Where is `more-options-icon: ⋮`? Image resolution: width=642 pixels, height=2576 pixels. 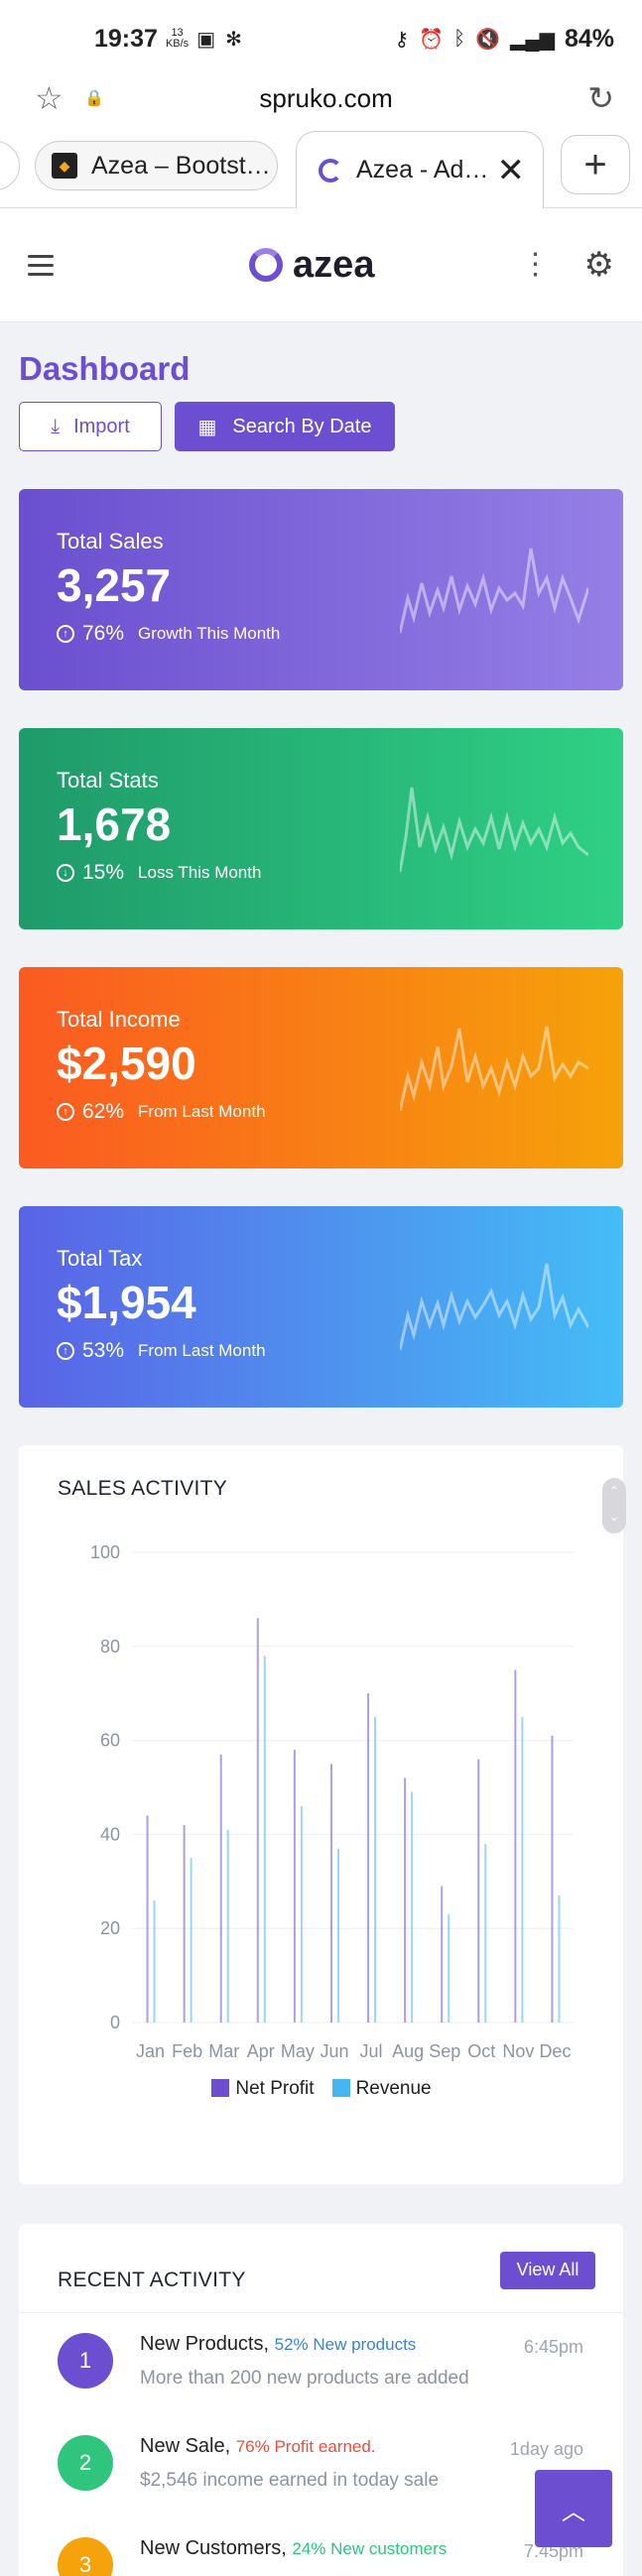 more-options-icon: ⋮ is located at coordinates (536, 265).